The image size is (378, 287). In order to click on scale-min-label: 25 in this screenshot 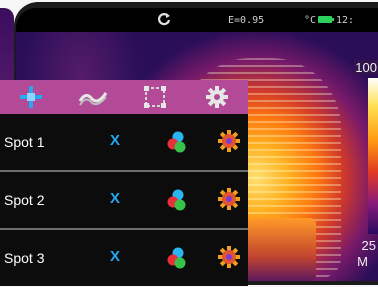, I will do `click(368, 245)`.